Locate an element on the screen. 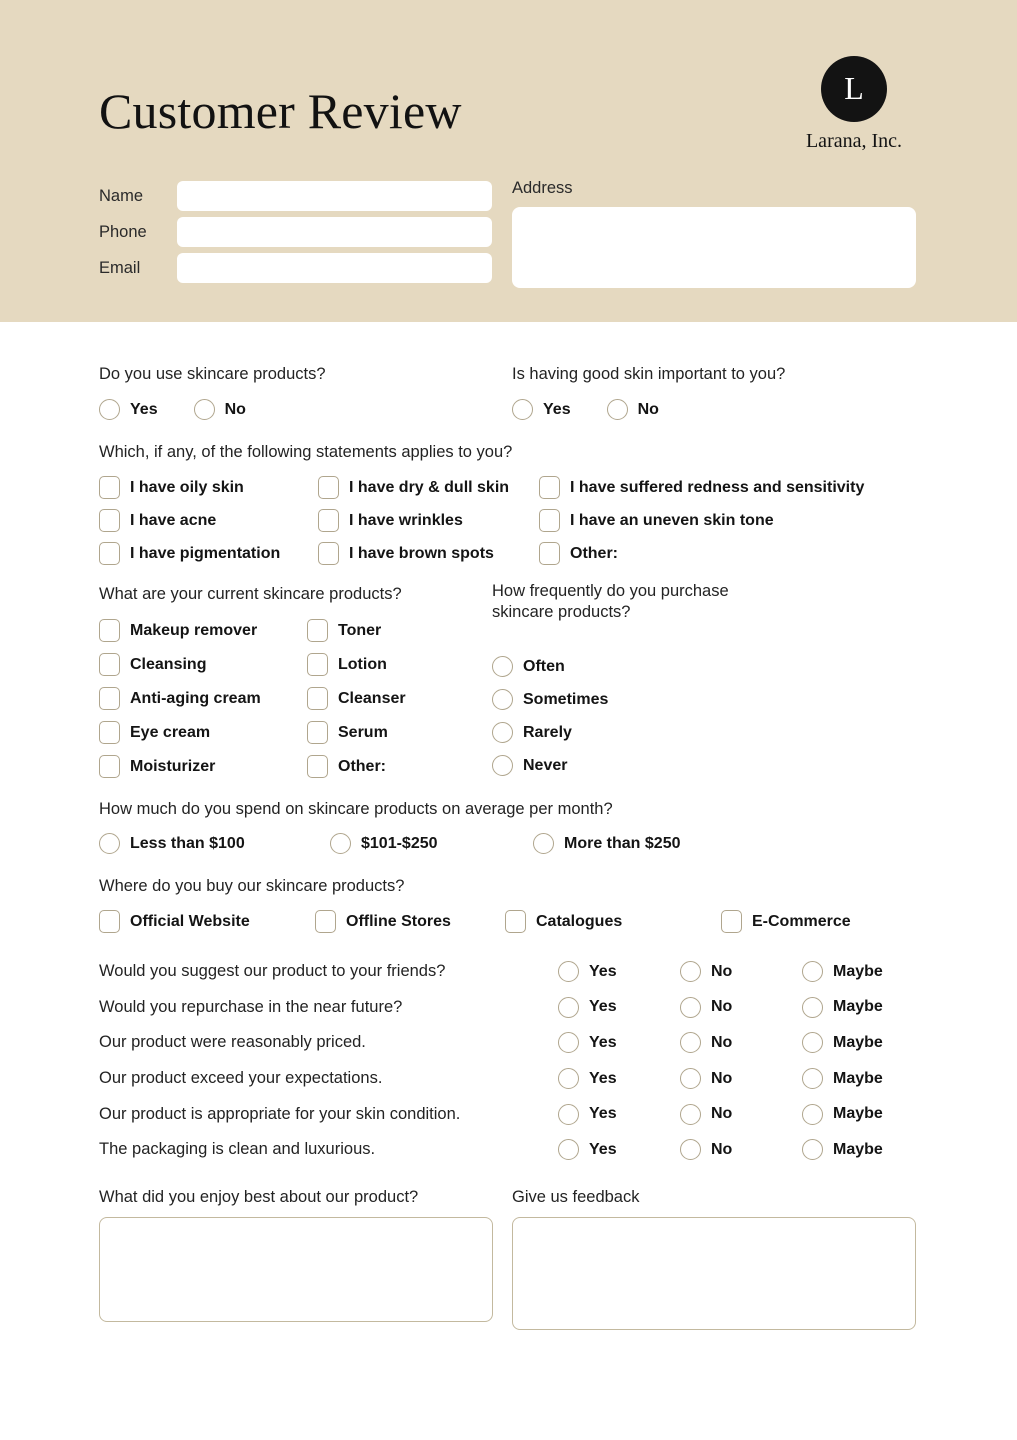 Image resolution: width=1017 pixels, height=1440 pixels. radio-option: Often is located at coordinates (642, 667).